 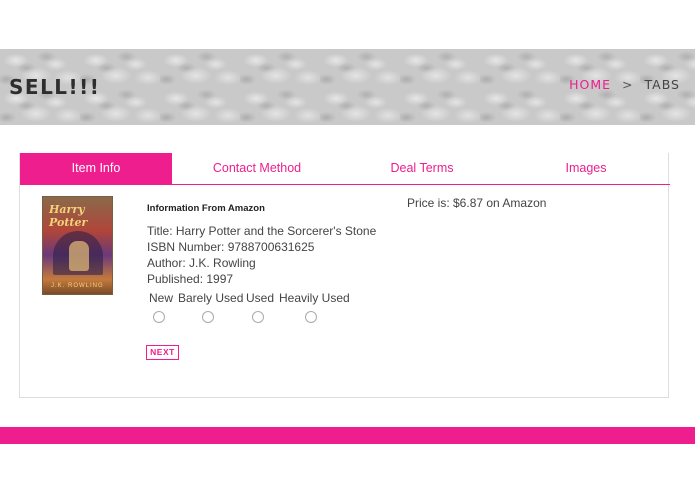 What do you see at coordinates (257, 168) in the screenshot?
I see `tab-contact-method: Contact Method` at bounding box center [257, 168].